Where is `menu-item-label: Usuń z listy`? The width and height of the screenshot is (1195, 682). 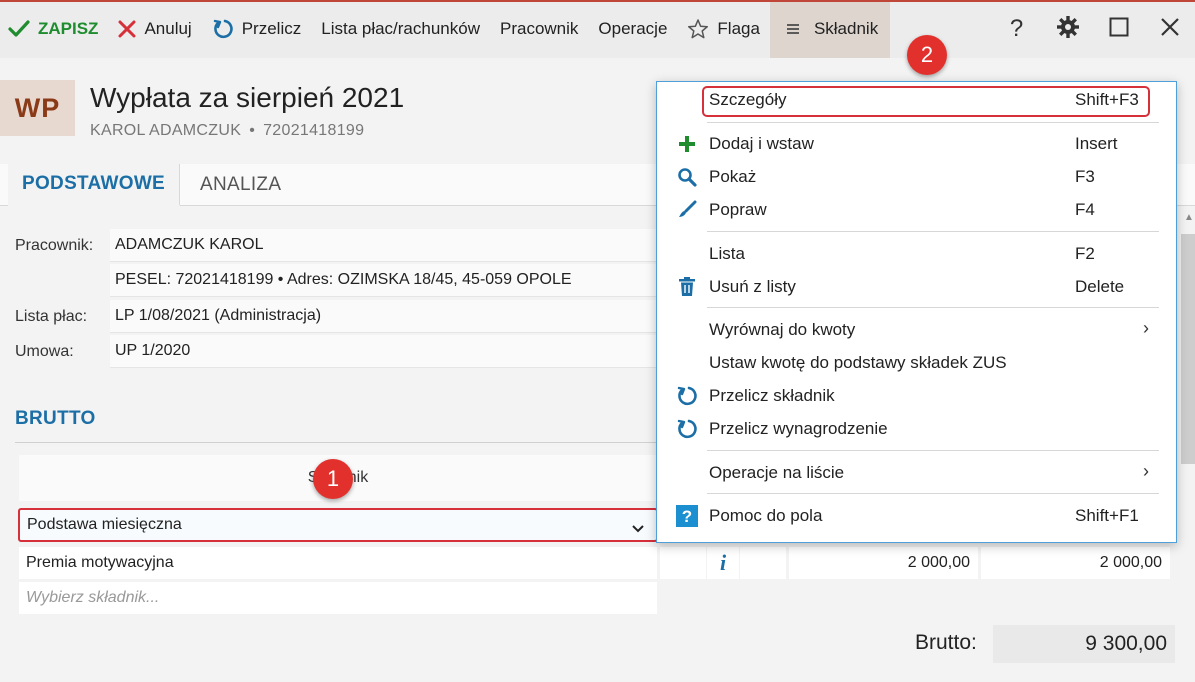
menu-item-label: Usuń z listy is located at coordinates (752, 286).